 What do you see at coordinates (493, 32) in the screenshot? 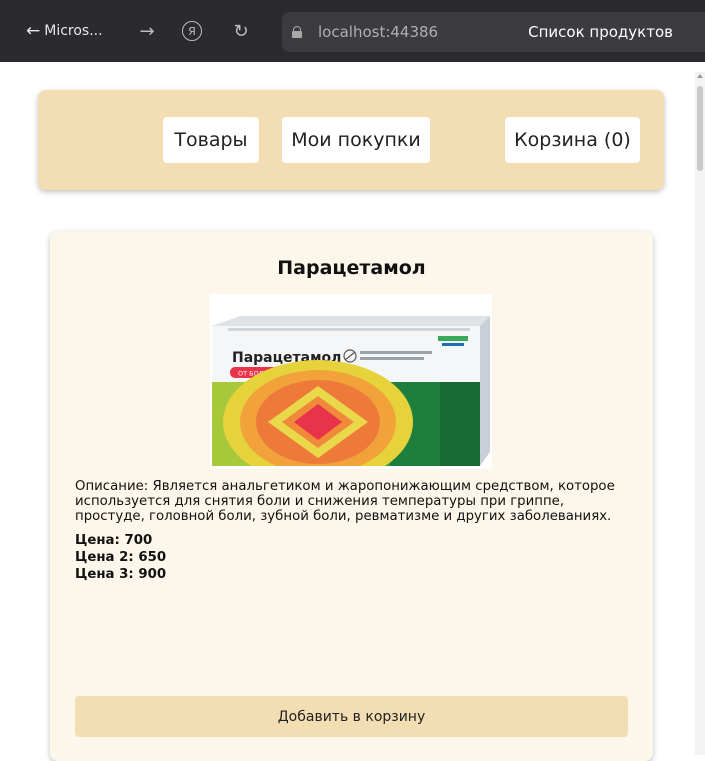
I see `address-bar: localhost:44386 Список продуктов` at bounding box center [493, 32].